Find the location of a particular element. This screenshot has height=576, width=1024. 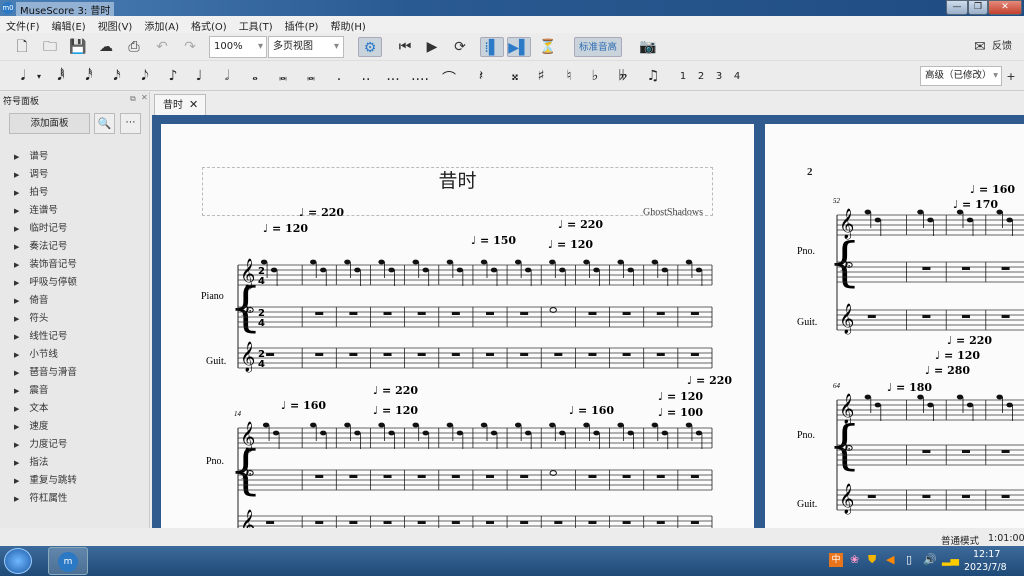

add-workspace-button: + is located at coordinates (1011, 76).